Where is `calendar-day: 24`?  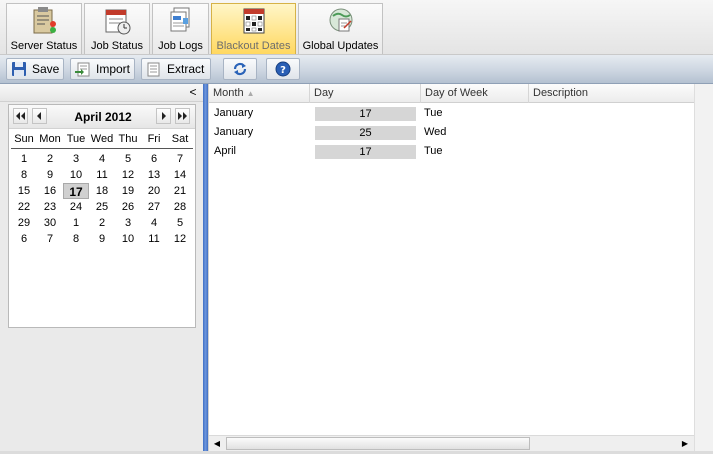 calendar-day: 24 is located at coordinates (76, 207).